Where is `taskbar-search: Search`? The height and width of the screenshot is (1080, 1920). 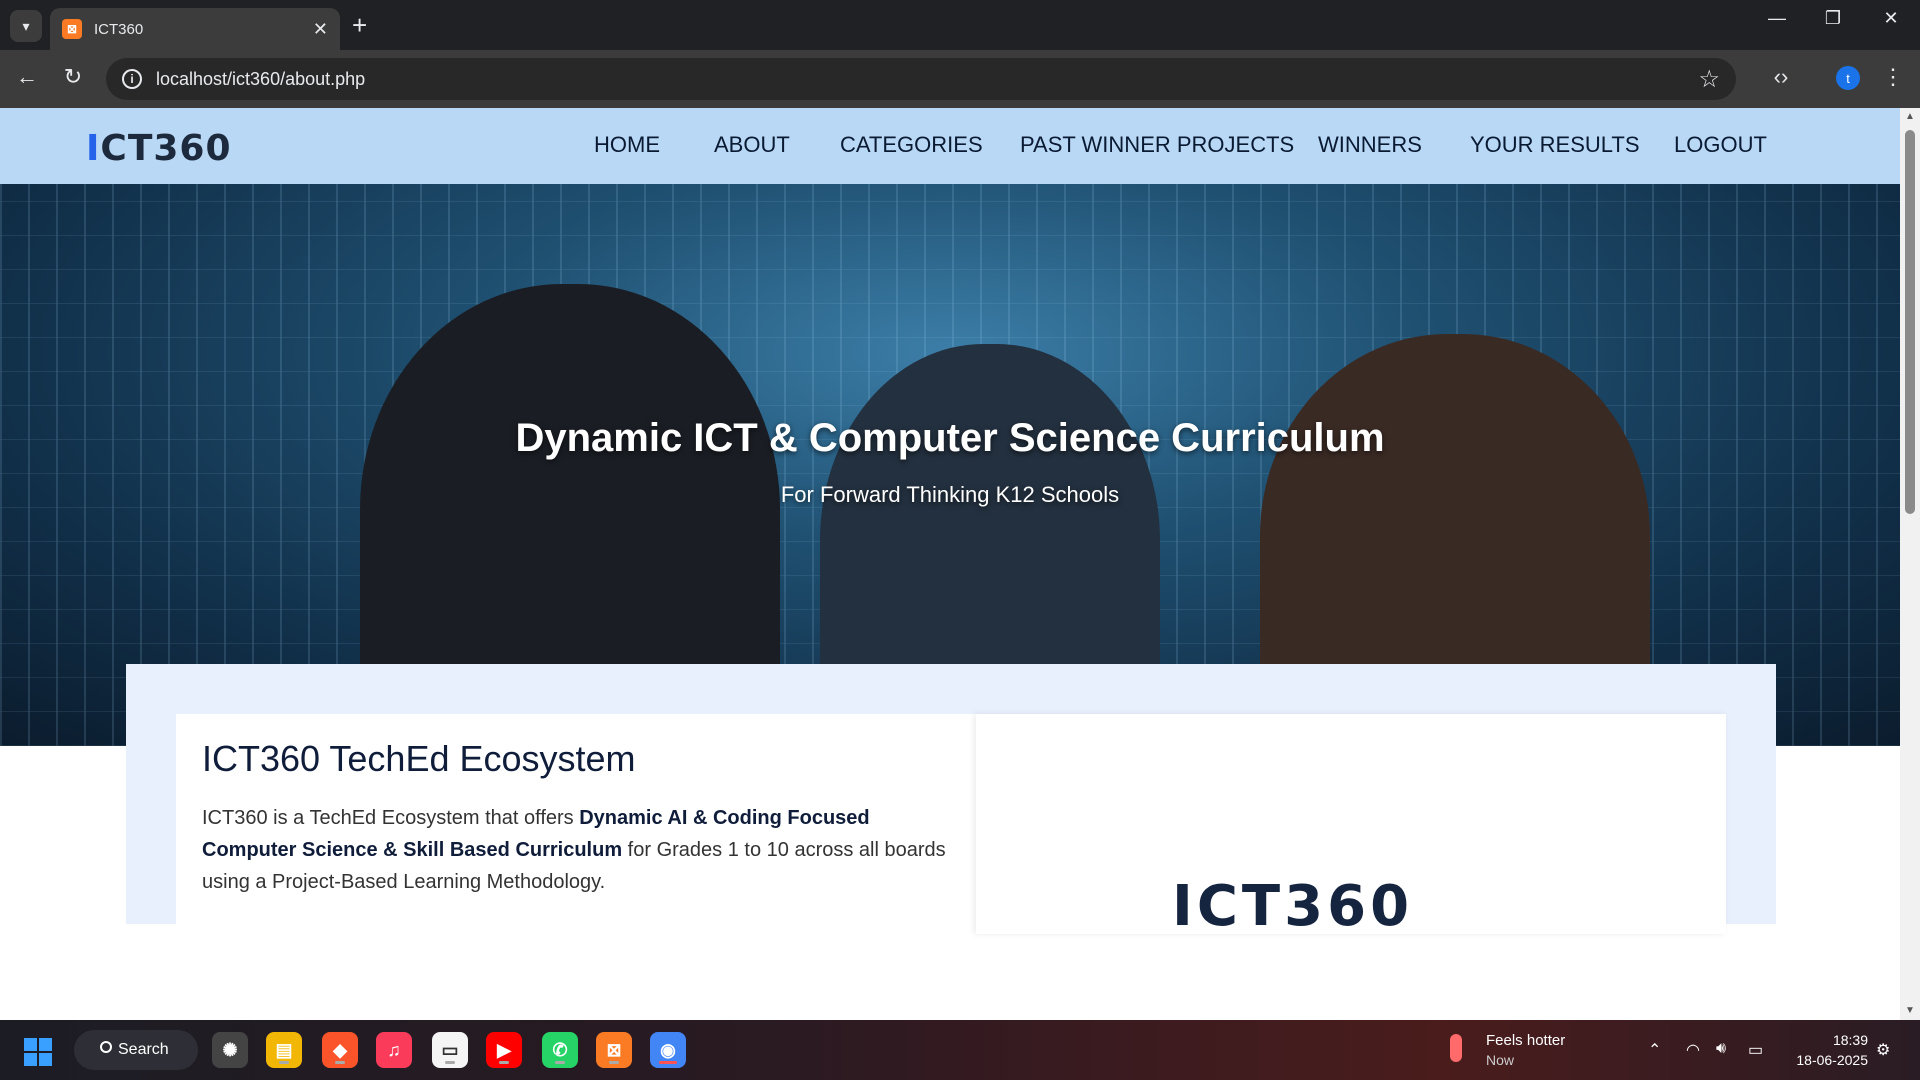 taskbar-search: Search is located at coordinates (136, 1050).